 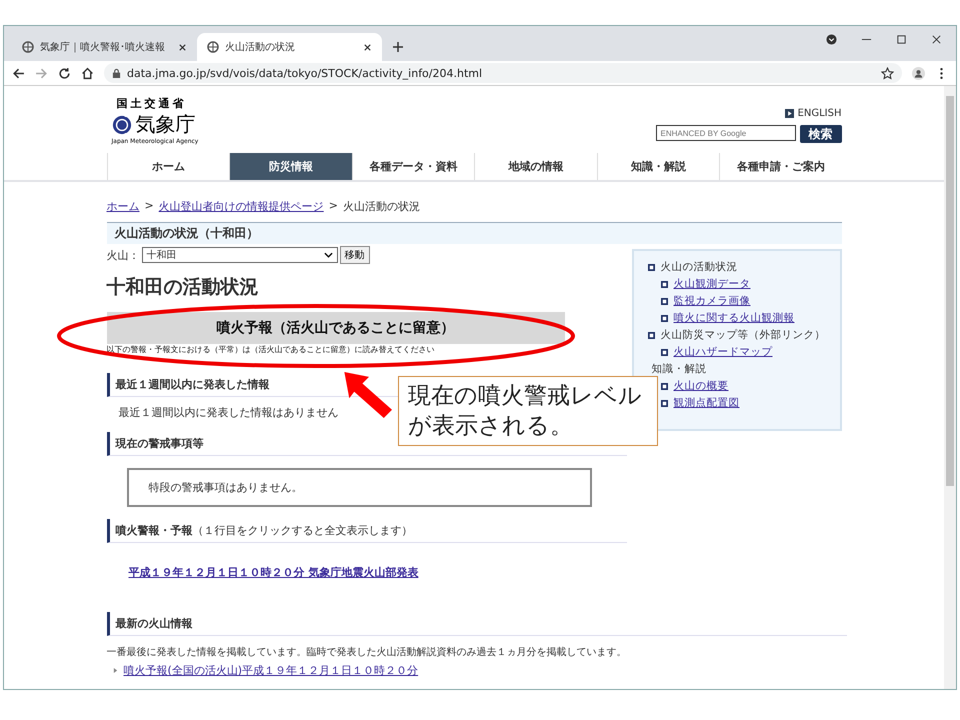 What do you see at coordinates (535, 166) in the screenshot?
I see `nav-tab: 地域の情報` at bounding box center [535, 166].